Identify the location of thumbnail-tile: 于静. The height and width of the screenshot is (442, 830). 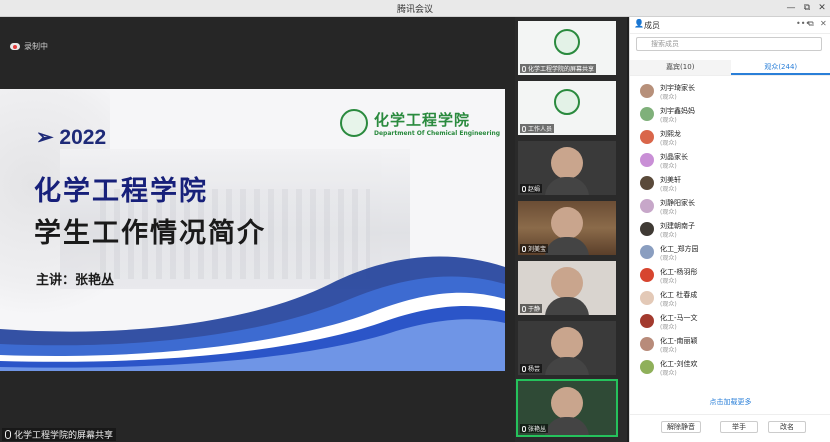
(567, 288).